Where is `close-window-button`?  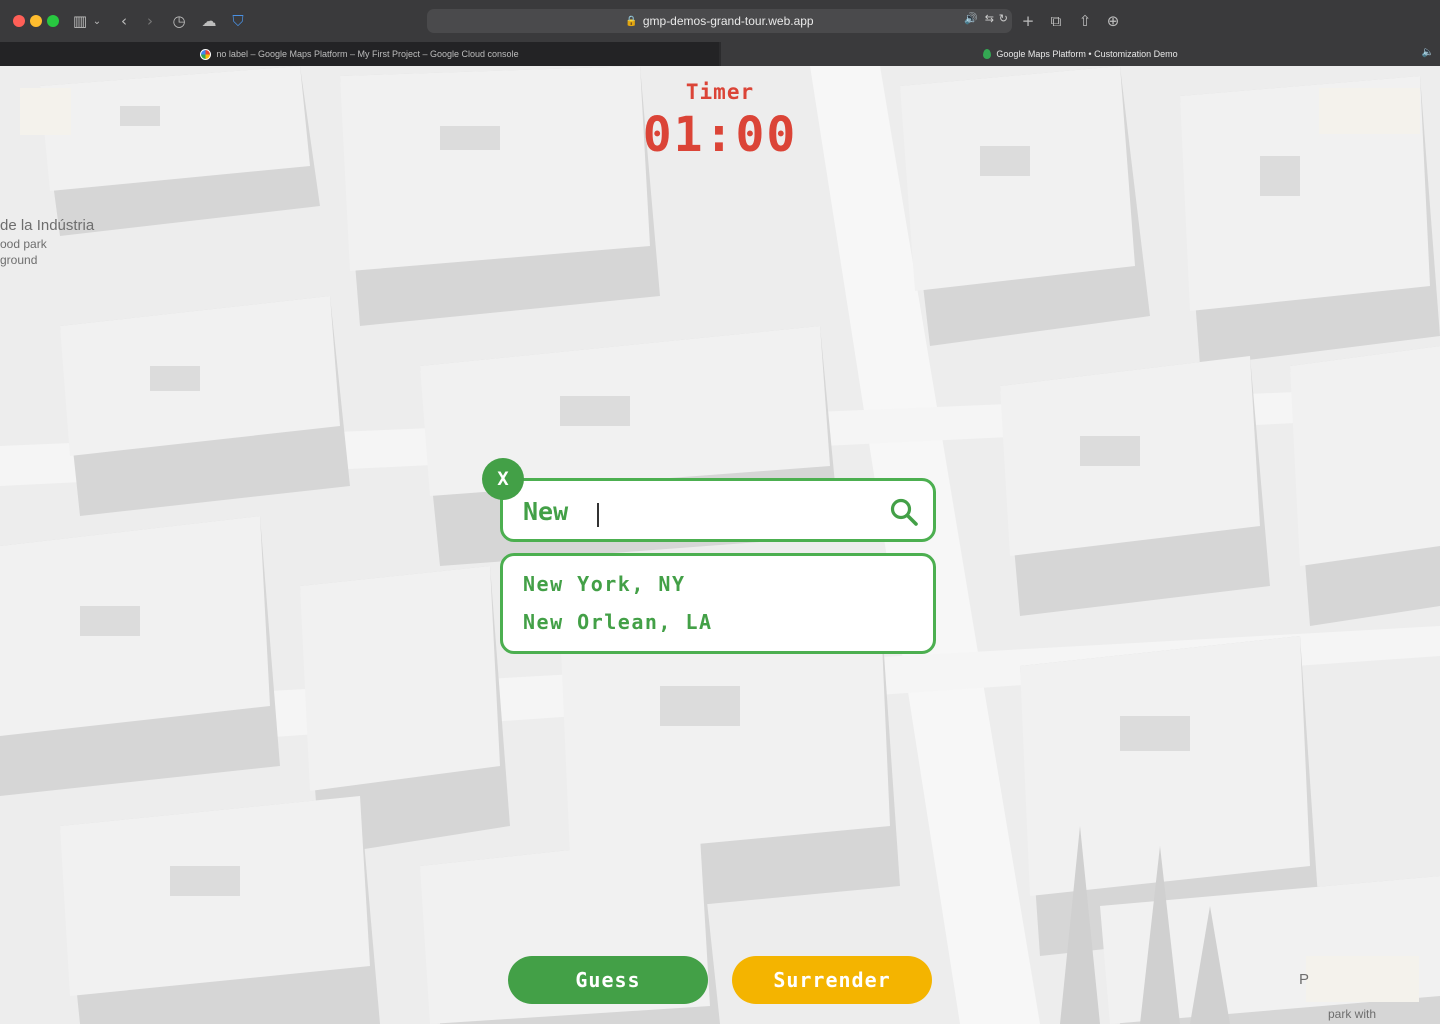
close-window-button is located at coordinates (19, 21).